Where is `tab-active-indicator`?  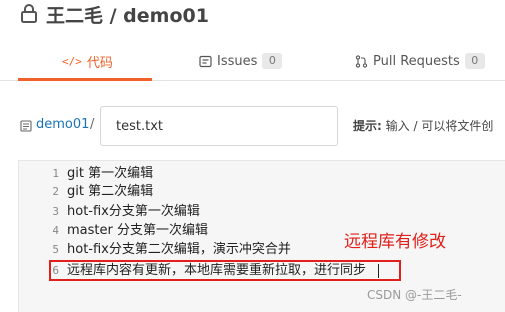
tab-active-indicator is located at coordinates (85, 79).